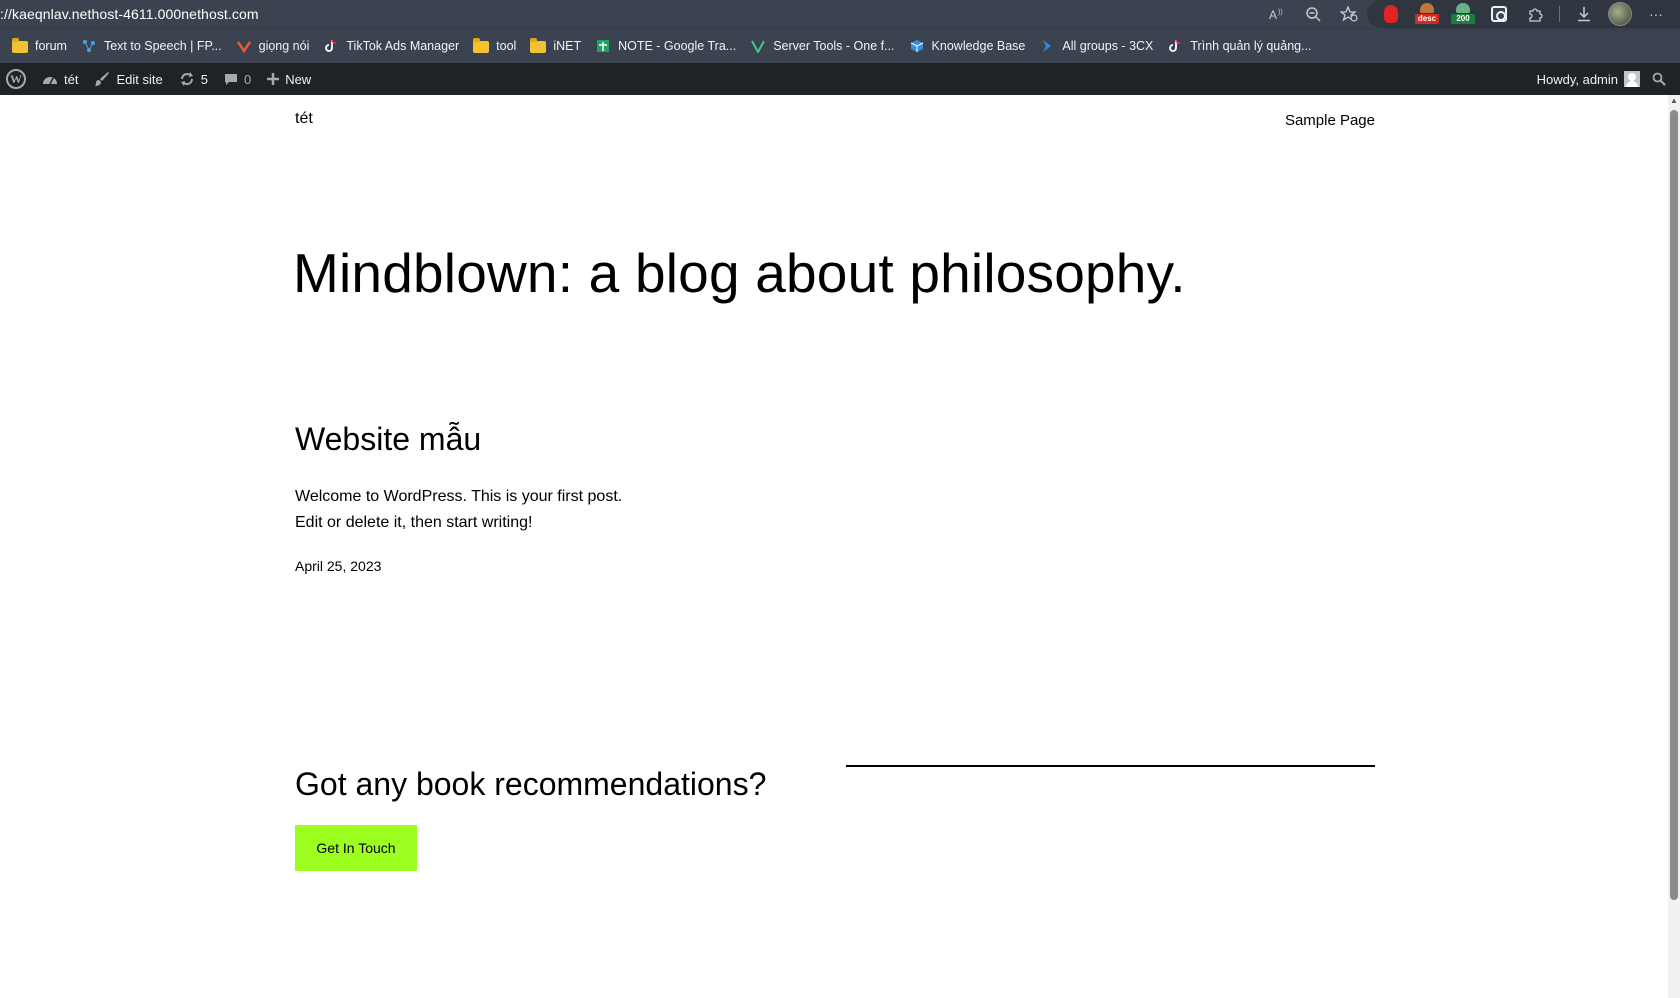 The height and width of the screenshot is (998, 1680). I want to click on favorite-icon, so click(1349, 14).